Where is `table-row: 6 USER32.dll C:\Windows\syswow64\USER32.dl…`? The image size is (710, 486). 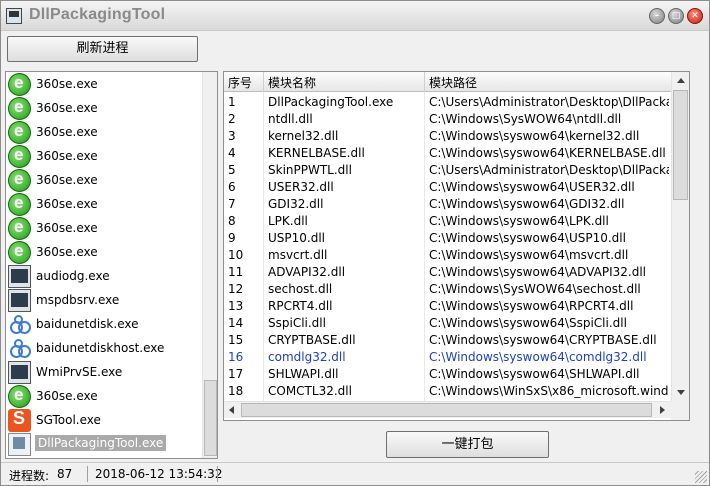
table-row: 6 USER32.dll C:\Windows\syswow64\USER32.dl… is located at coordinates (447, 186).